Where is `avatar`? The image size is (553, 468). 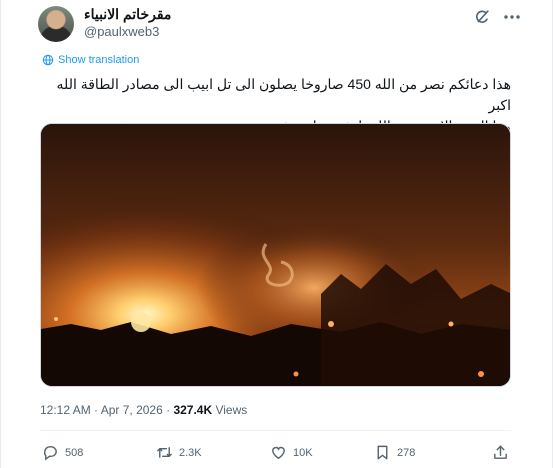 avatar is located at coordinates (56, 24).